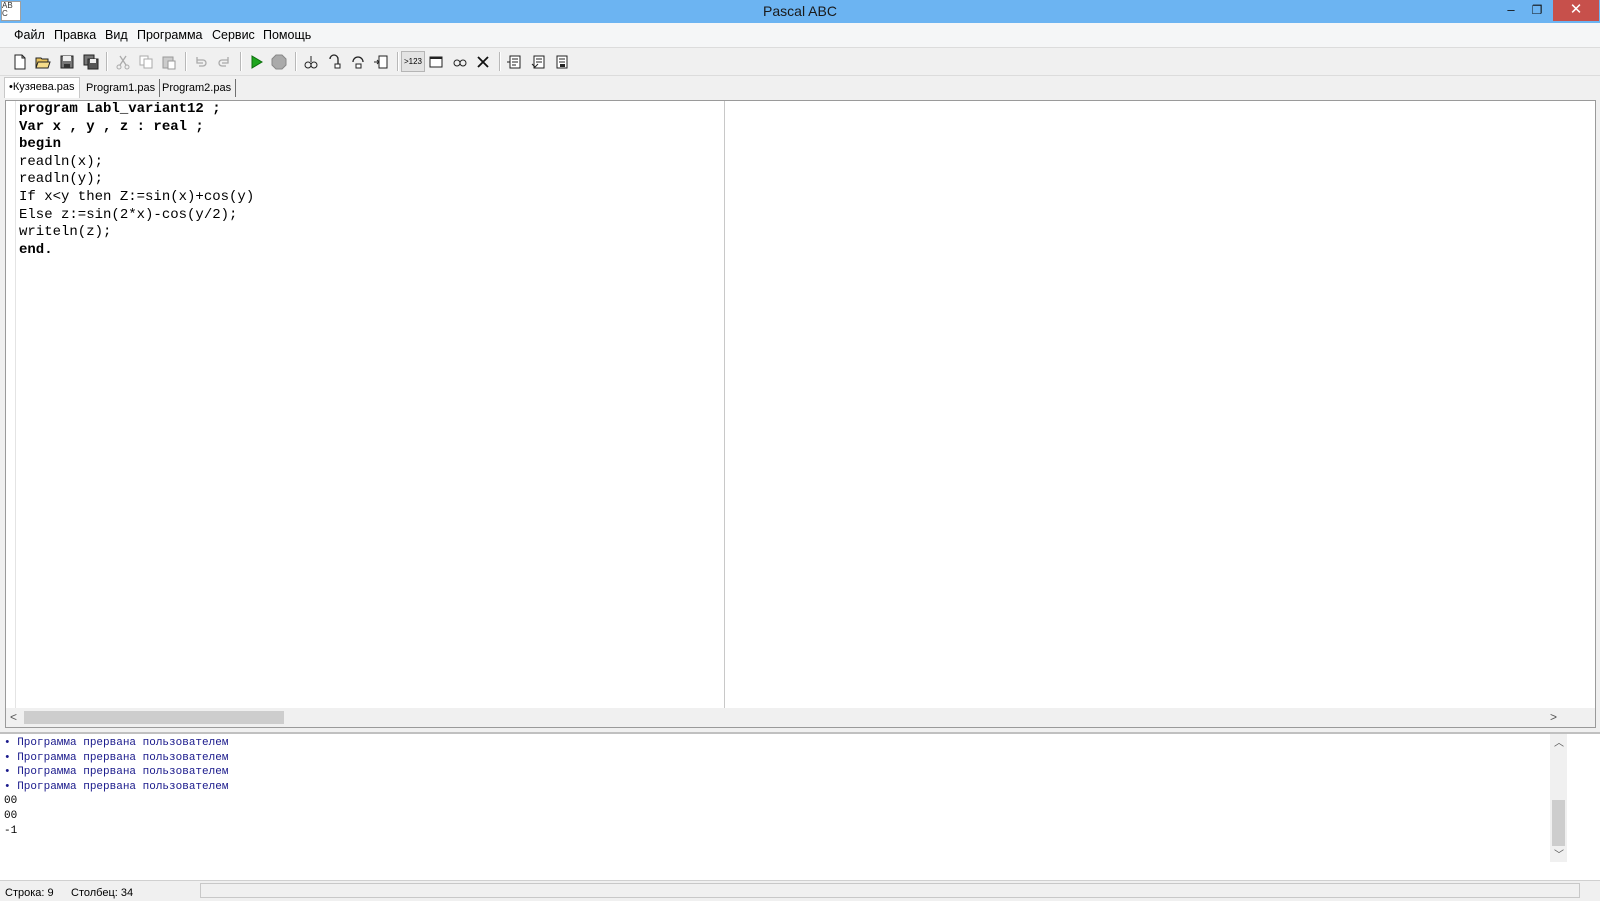 The width and height of the screenshot is (1600, 901). What do you see at coordinates (42, 87) in the screenshot?
I see `tab-kuzyaeva: •Кузяева.pas` at bounding box center [42, 87].